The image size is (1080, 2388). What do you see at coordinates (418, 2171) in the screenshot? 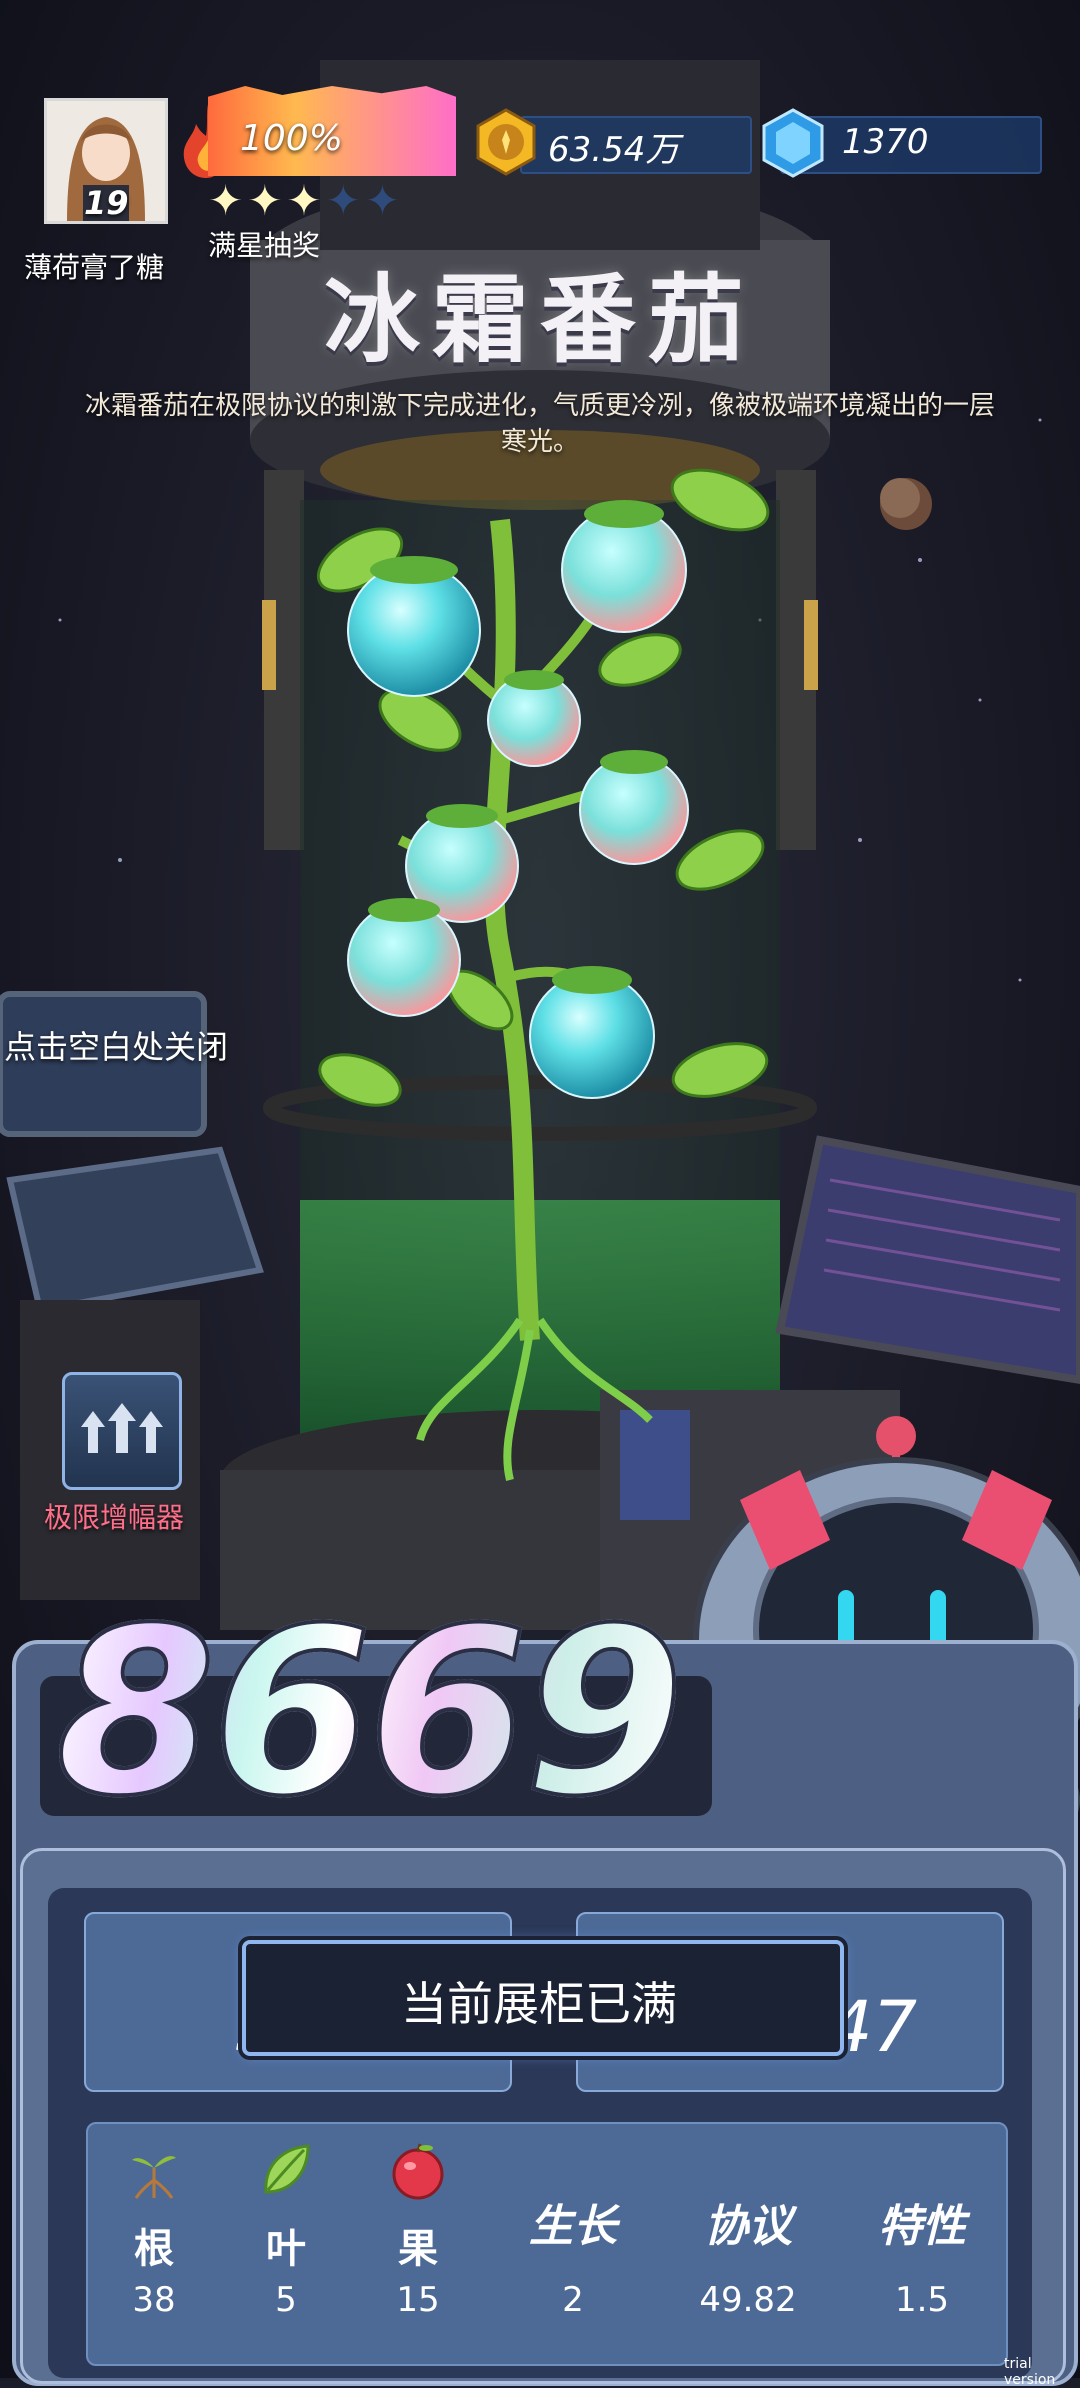
I see `apple-icon` at bounding box center [418, 2171].